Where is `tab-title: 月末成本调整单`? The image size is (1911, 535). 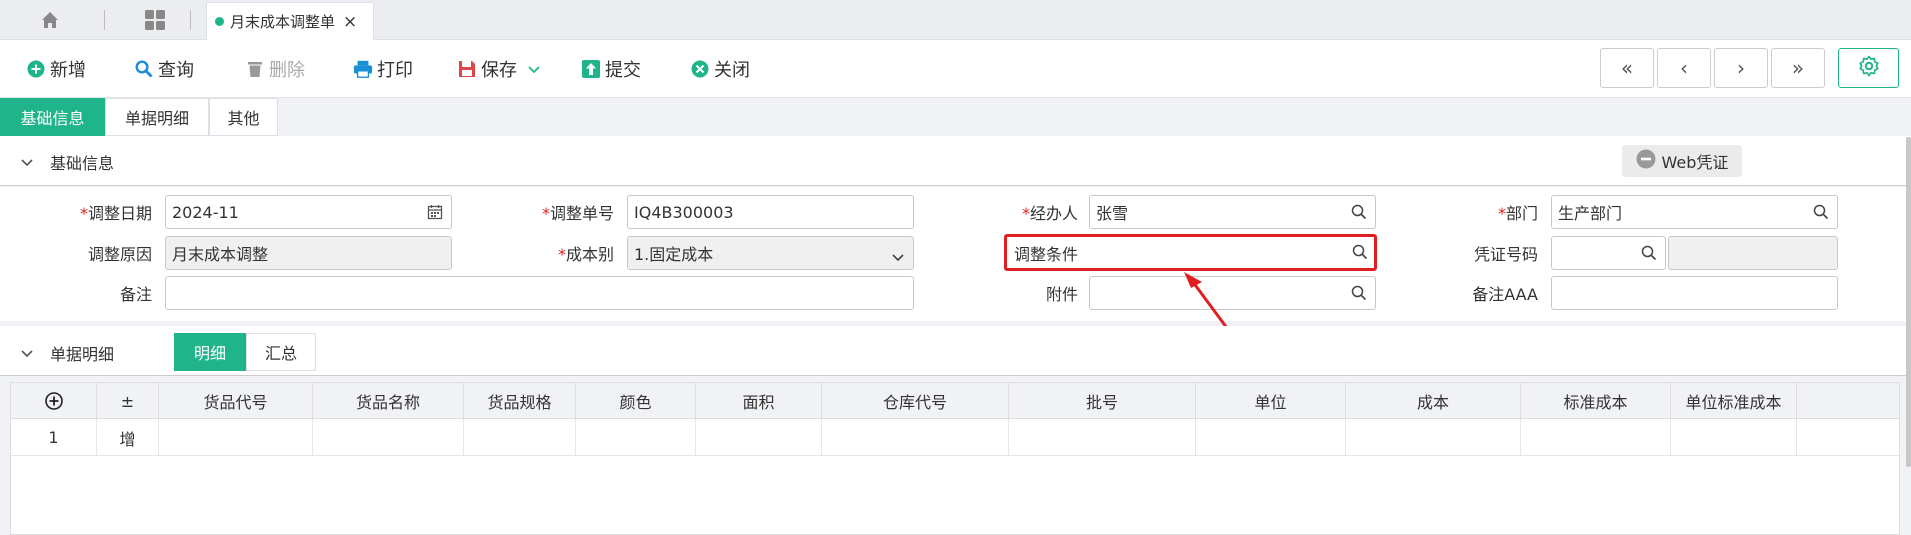 tab-title: 月末成本调整单 is located at coordinates (283, 22).